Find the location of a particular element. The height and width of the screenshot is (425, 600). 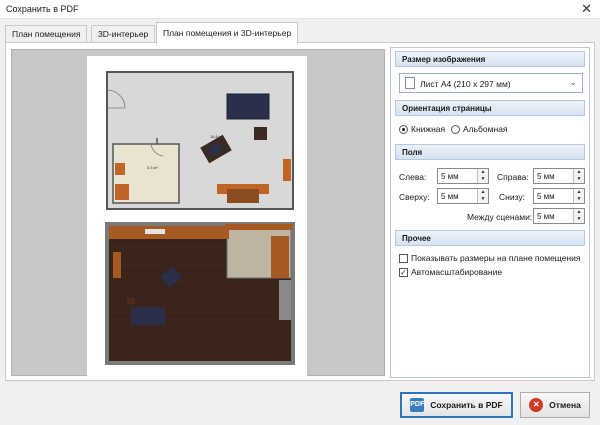

margin-top-value: 5 мм is located at coordinates (450, 196).